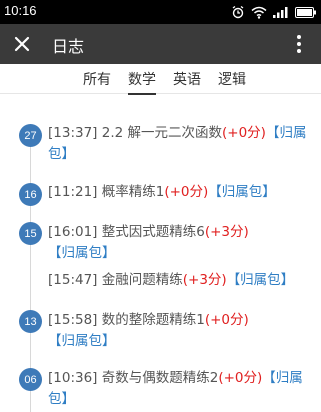 The width and height of the screenshot is (321, 412). Describe the element at coordinates (179, 243) in the screenshot. I see `log-entry: [16:01] 整式因式题精练6(+3分) 【归属包】` at that location.